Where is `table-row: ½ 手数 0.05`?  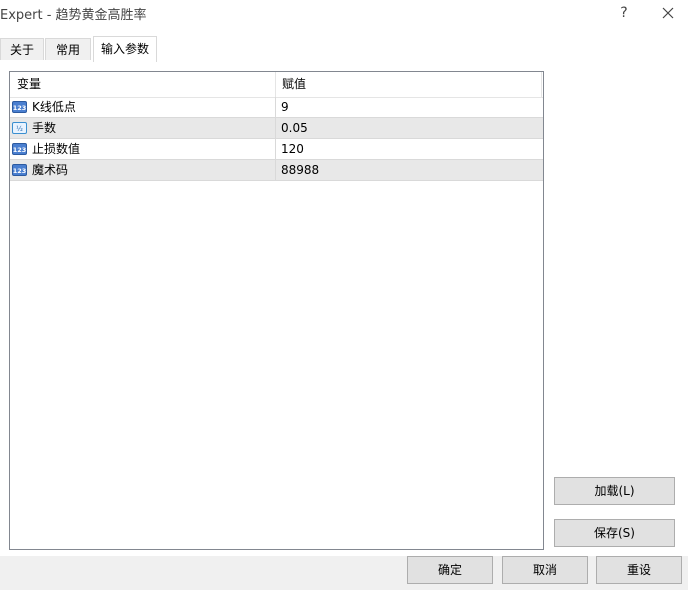
table-row: ½ 手数 0.05 is located at coordinates (276, 128).